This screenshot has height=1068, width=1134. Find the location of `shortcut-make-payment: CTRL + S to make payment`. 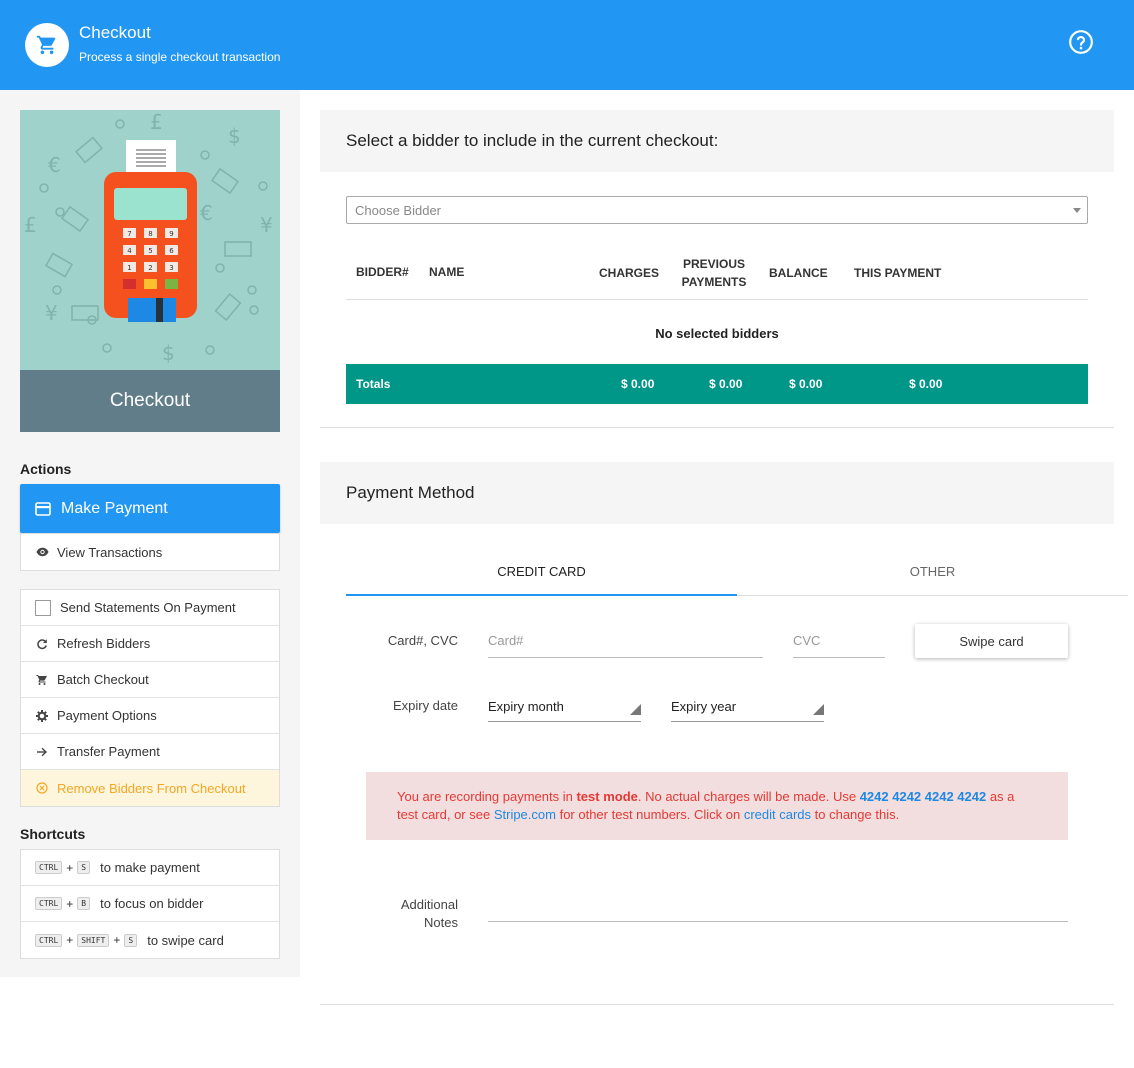

shortcut-make-payment: CTRL + S to make payment is located at coordinates (150, 868).